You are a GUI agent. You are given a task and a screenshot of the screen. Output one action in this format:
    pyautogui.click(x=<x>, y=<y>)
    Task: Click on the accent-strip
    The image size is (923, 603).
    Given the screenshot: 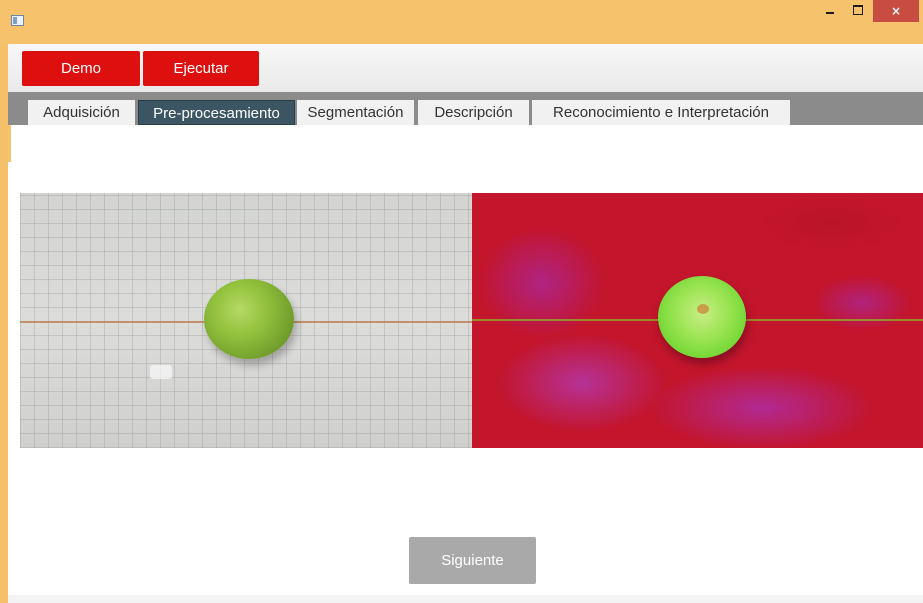 What is the action you would take?
    pyautogui.click(x=9, y=143)
    